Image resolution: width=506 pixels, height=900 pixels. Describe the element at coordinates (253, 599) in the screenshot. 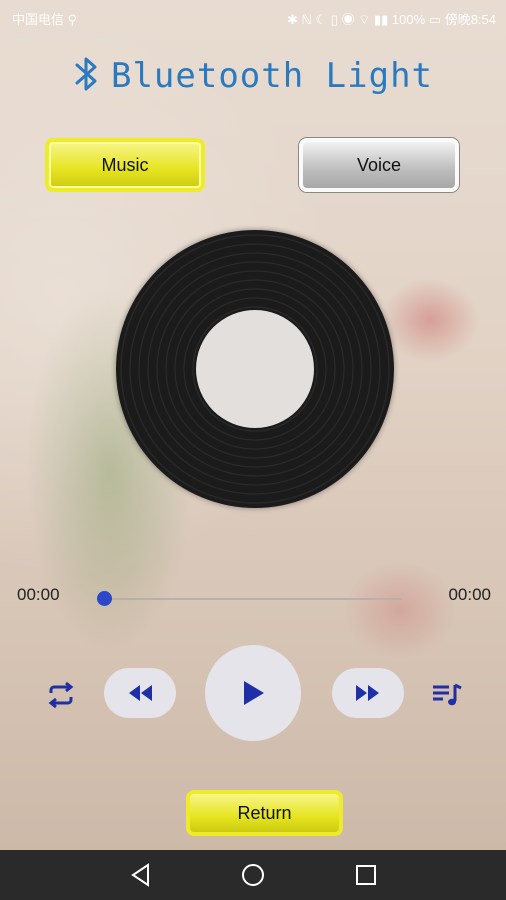

I see `progress-track` at that location.